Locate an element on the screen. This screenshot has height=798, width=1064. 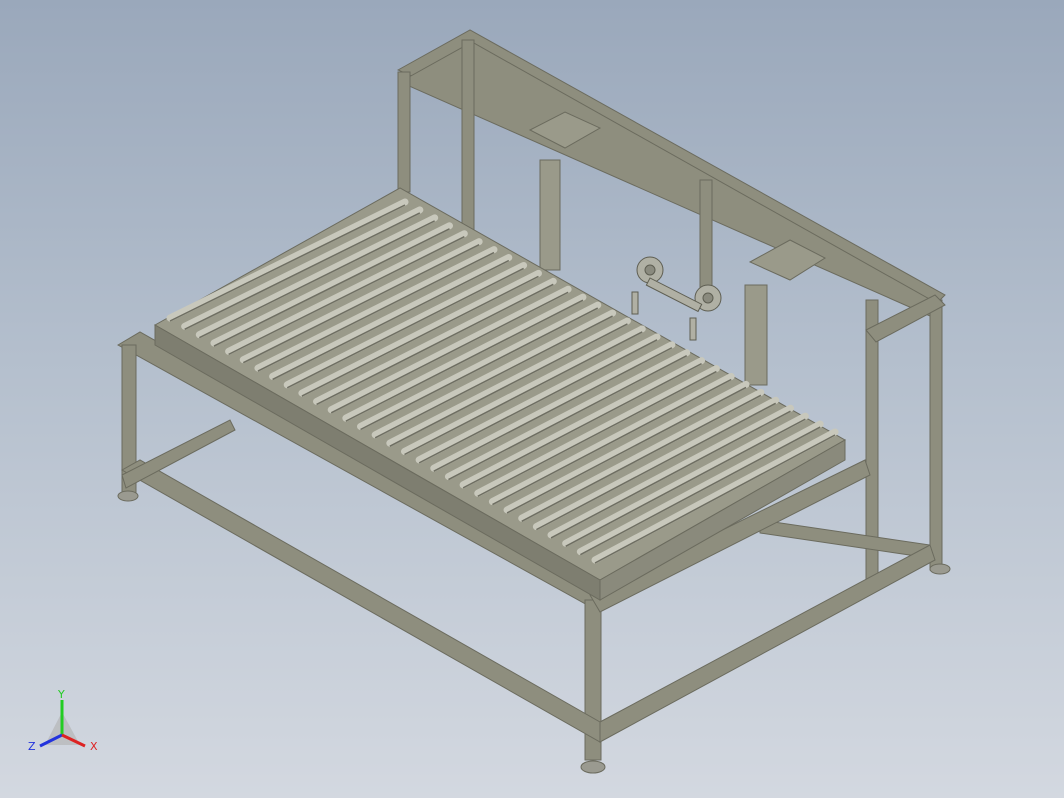
z-axis-label: Z is located at coordinates (32, 746).